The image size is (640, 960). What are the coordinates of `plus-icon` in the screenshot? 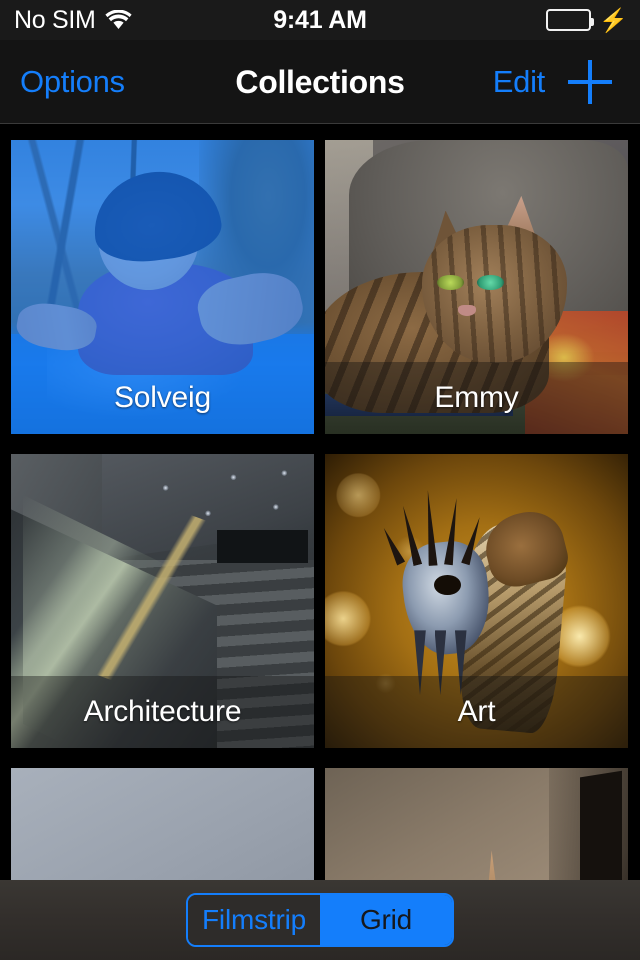 It's located at (590, 82).